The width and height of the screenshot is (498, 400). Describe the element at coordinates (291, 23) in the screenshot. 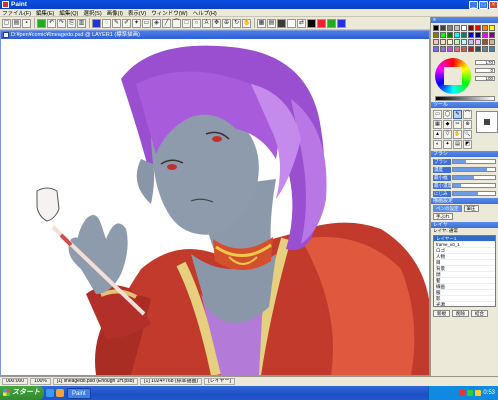

I see `color-white-icon` at that location.